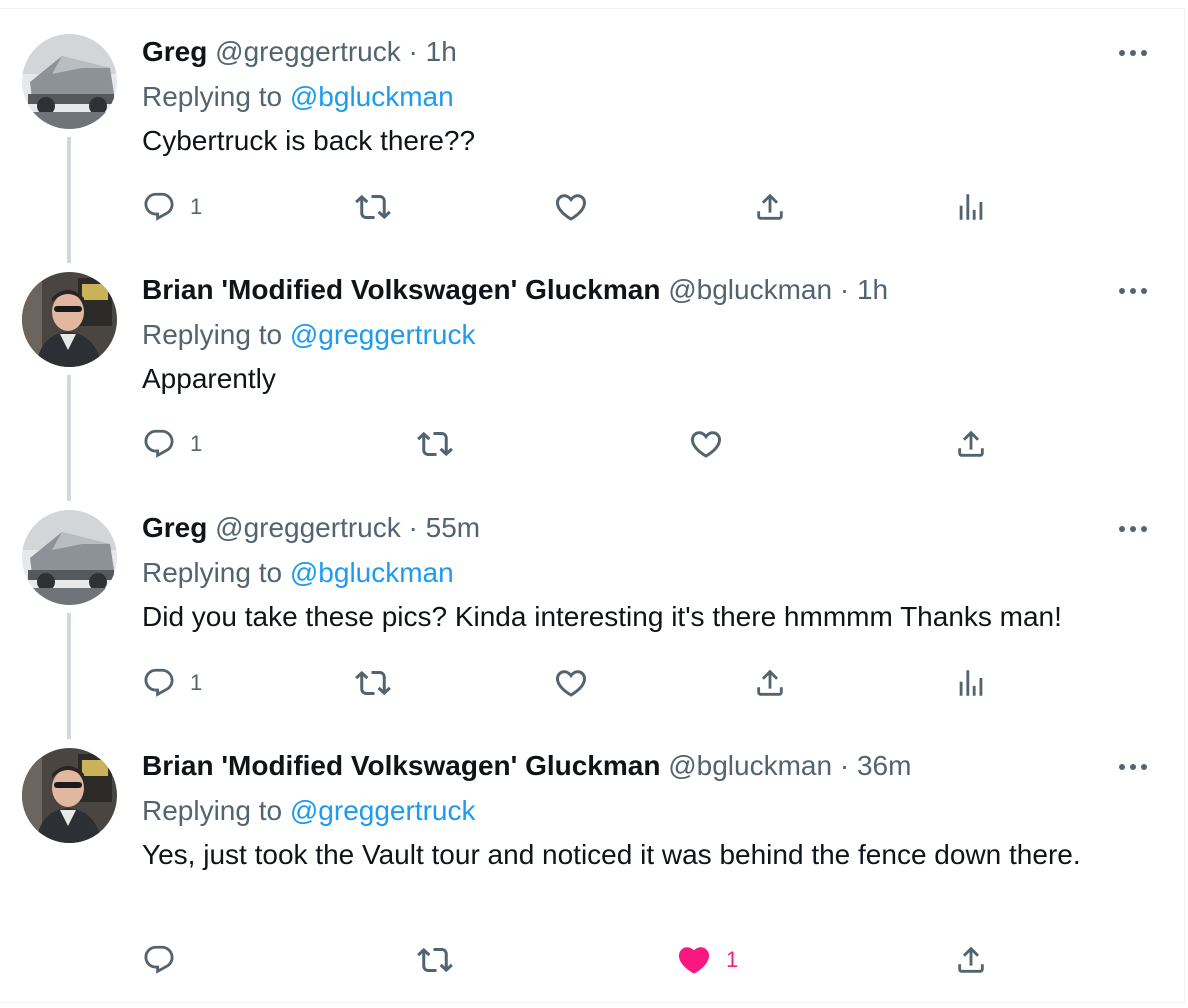 The height and width of the screenshot is (1008, 1188). I want to click on like-count: 1, so click(732, 959).